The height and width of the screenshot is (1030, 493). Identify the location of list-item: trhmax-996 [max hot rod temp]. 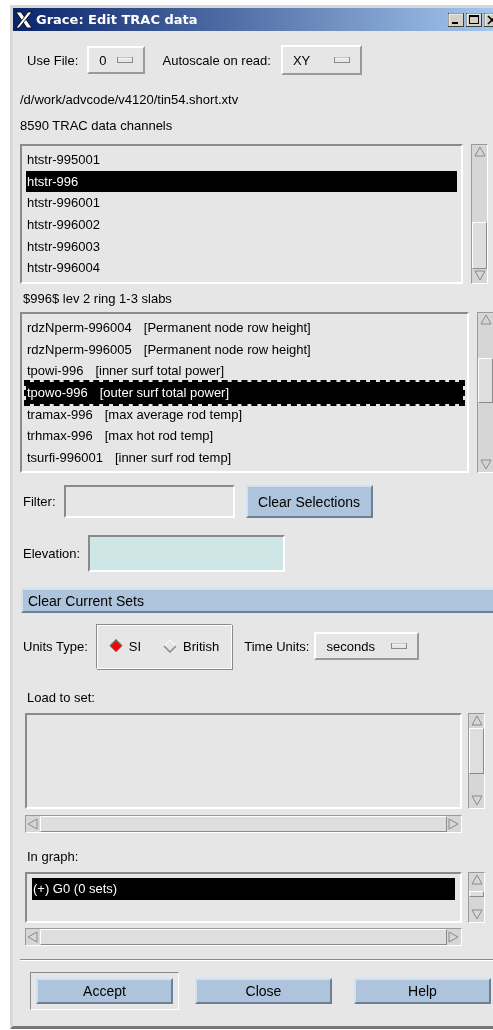
(244, 436).